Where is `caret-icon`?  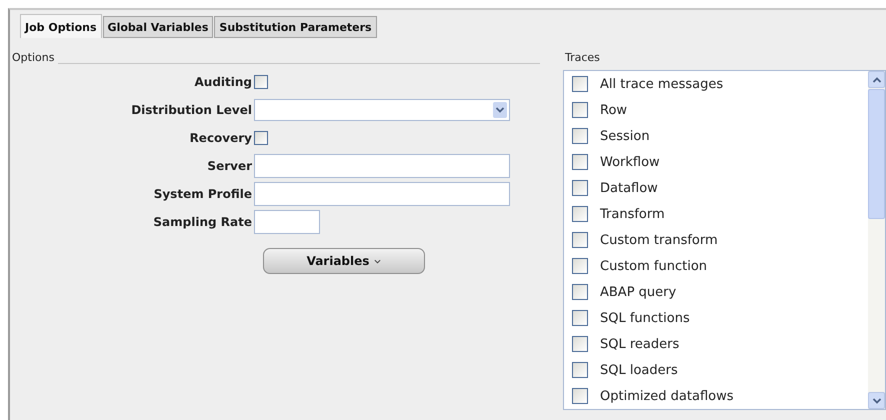
caret-icon is located at coordinates (378, 261).